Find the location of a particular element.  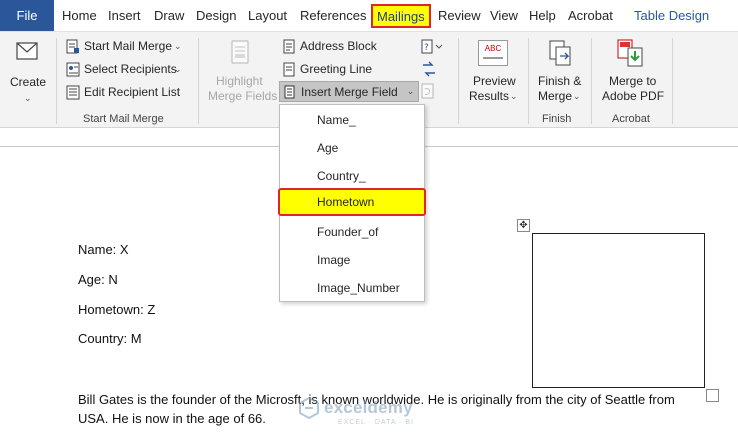

merge-field-age: Age is located at coordinates (352, 148).